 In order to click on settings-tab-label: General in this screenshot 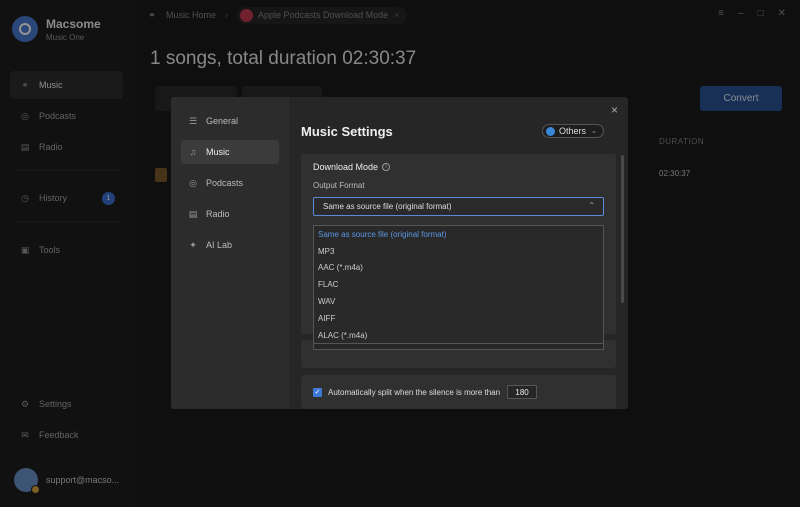, I will do `click(222, 121)`.